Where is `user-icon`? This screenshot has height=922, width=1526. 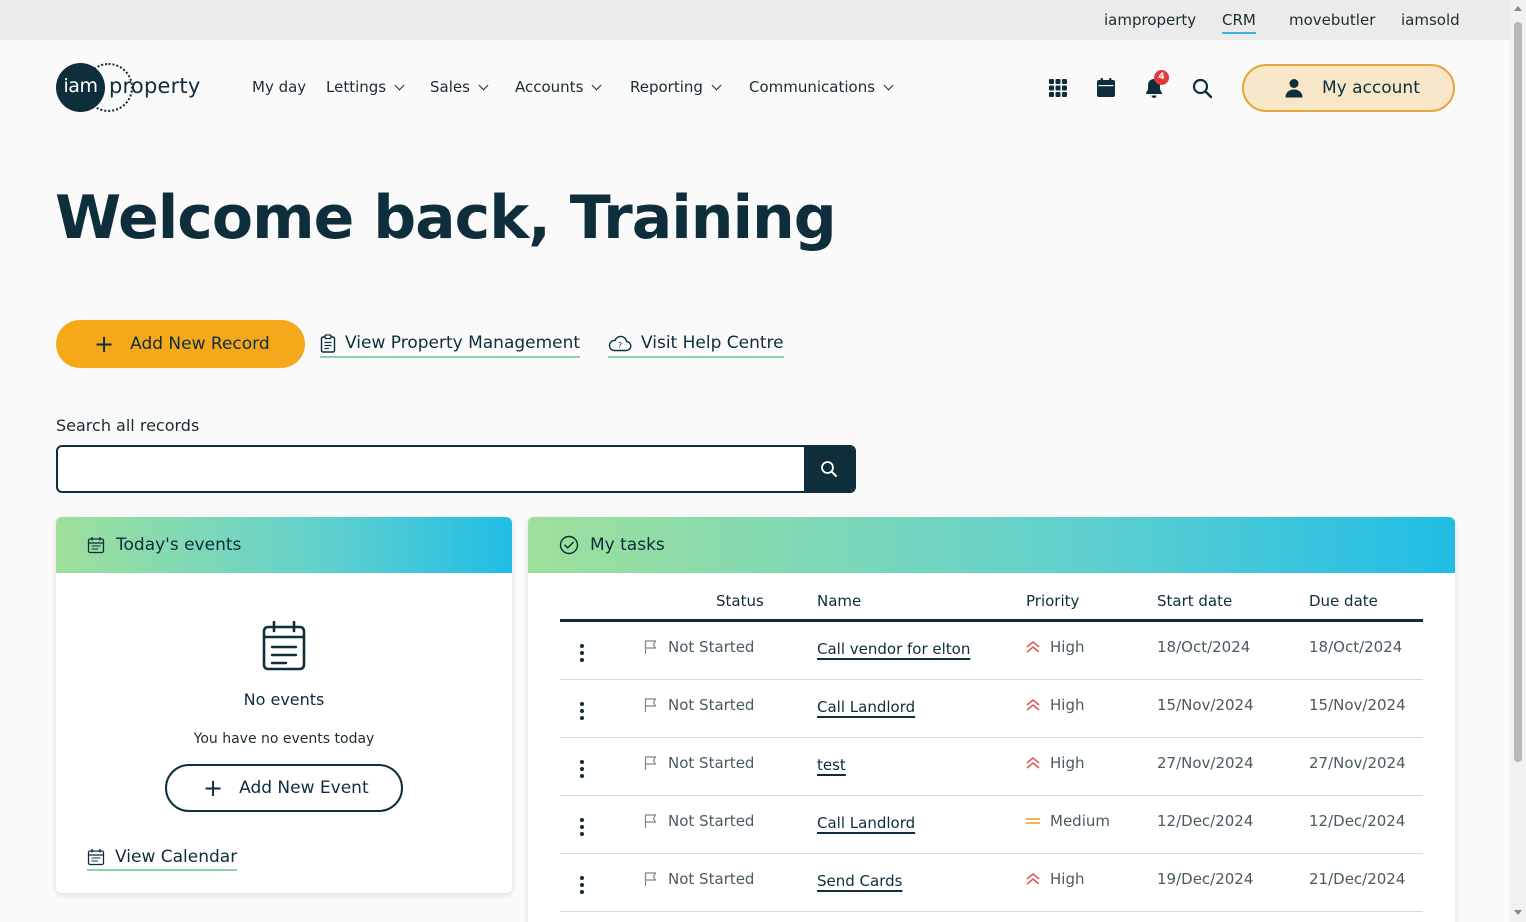
user-icon is located at coordinates (1294, 88).